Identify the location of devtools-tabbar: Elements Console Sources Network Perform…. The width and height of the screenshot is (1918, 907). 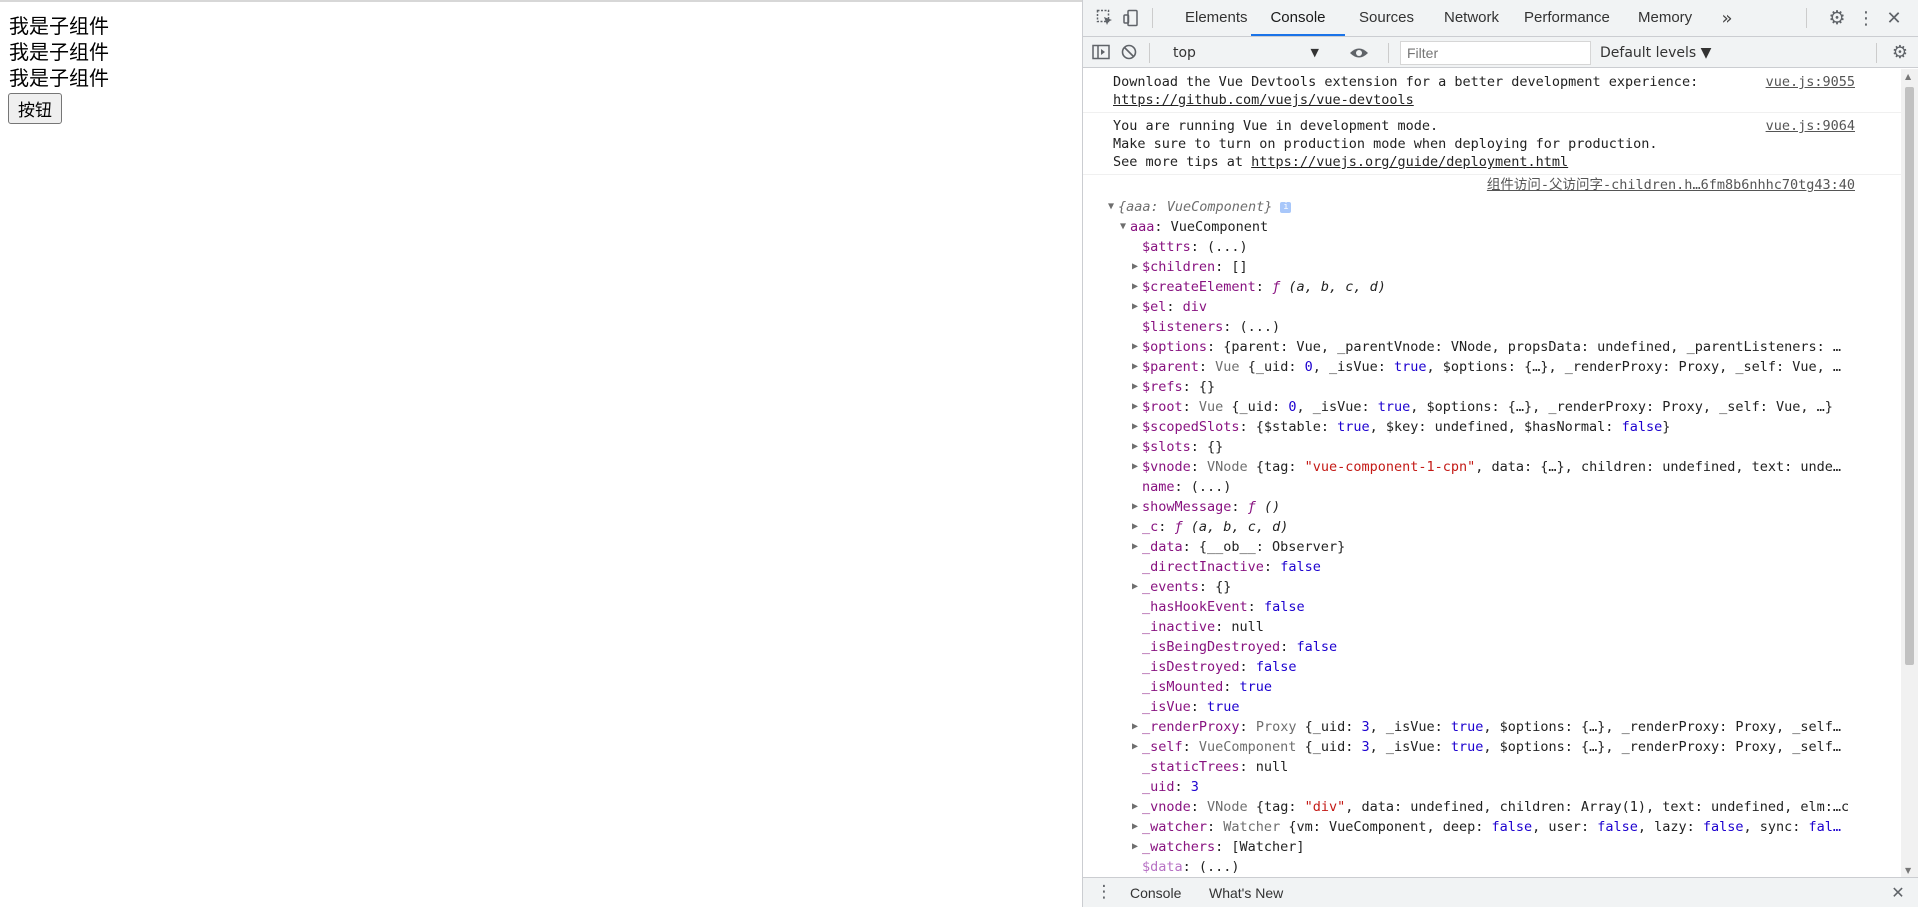
(1500, 18).